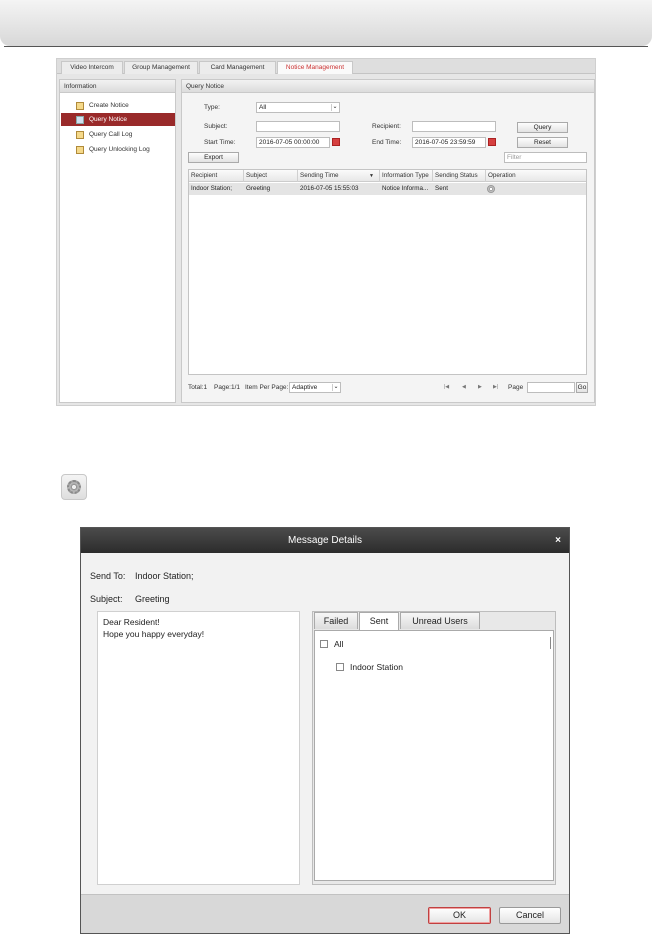 The width and height of the screenshot is (652, 935). What do you see at coordinates (454, 126) in the screenshot?
I see `recipient-input` at bounding box center [454, 126].